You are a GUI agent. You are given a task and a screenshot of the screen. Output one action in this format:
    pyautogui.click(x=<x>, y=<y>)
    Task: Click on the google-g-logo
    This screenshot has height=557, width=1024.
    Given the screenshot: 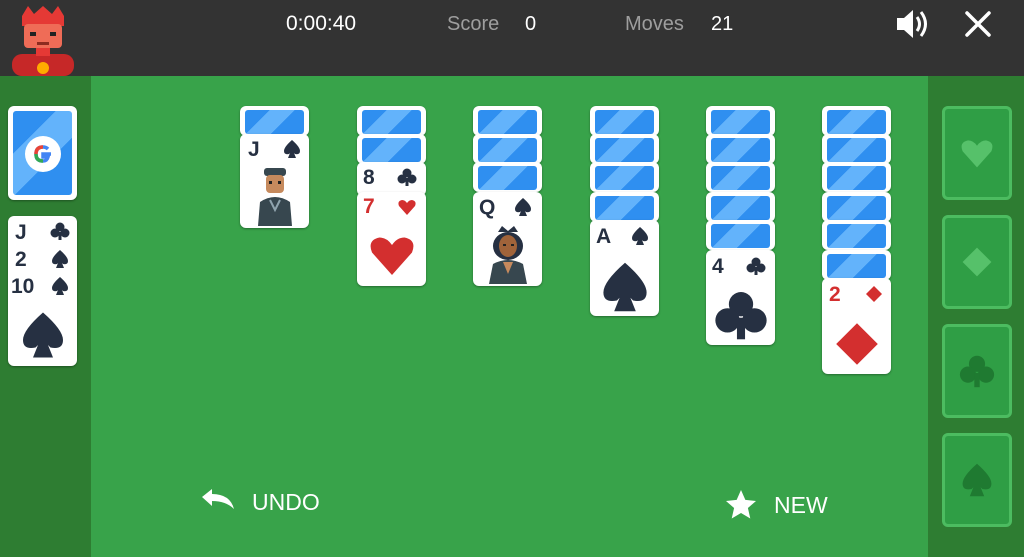 What is the action you would take?
    pyautogui.click(x=43, y=154)
    